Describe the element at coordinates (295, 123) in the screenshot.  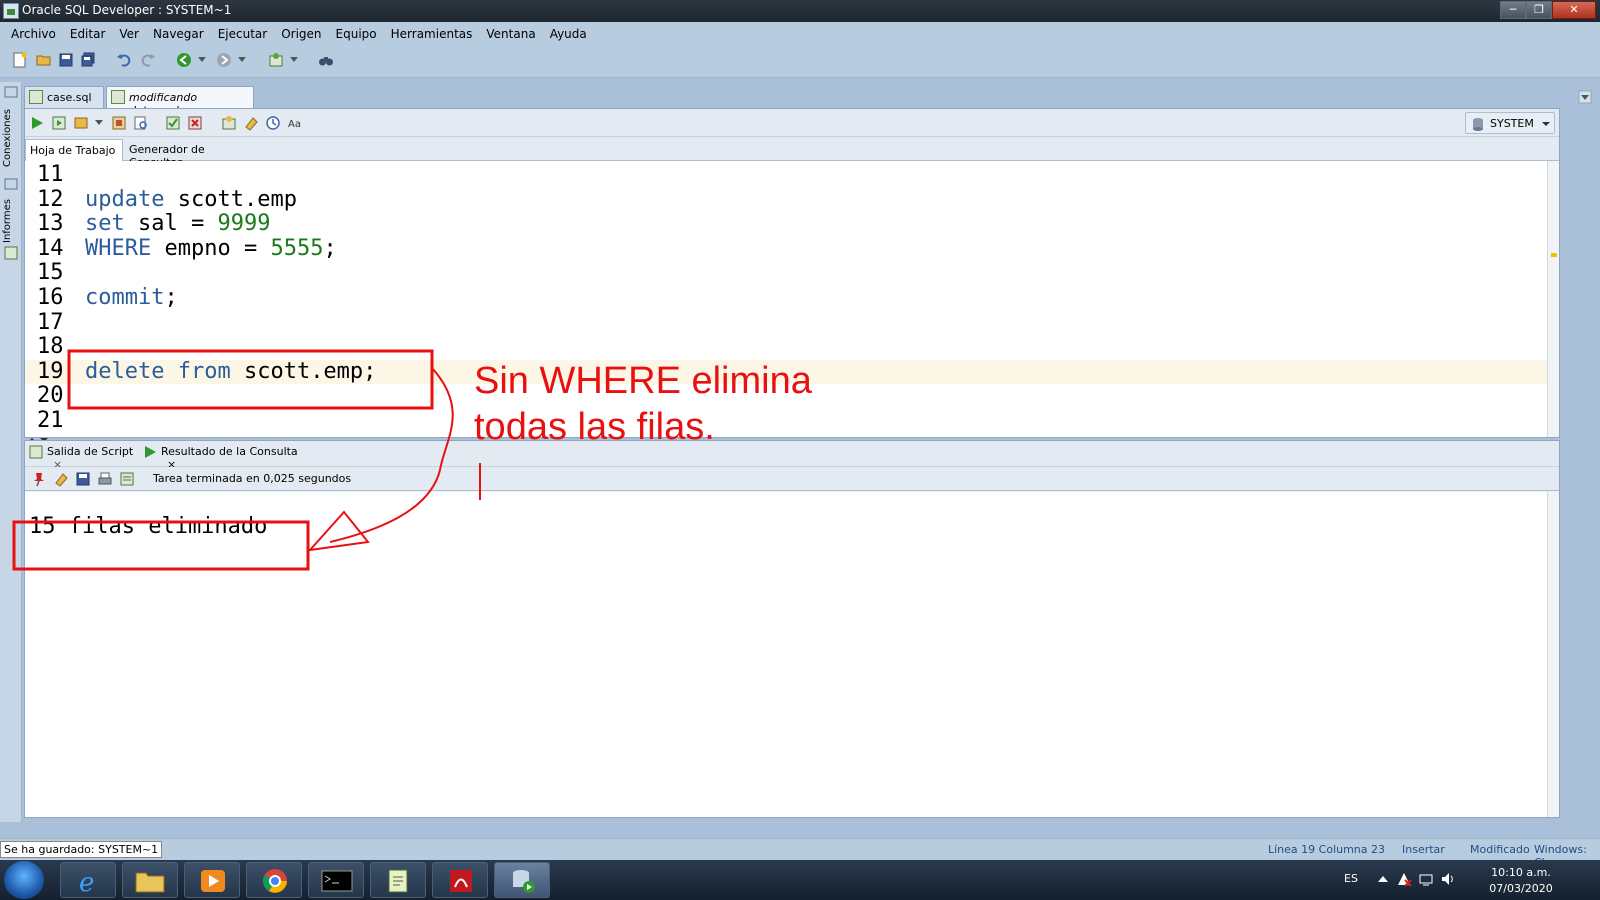
I see `to-upper-case-icon: Aa` at that location.